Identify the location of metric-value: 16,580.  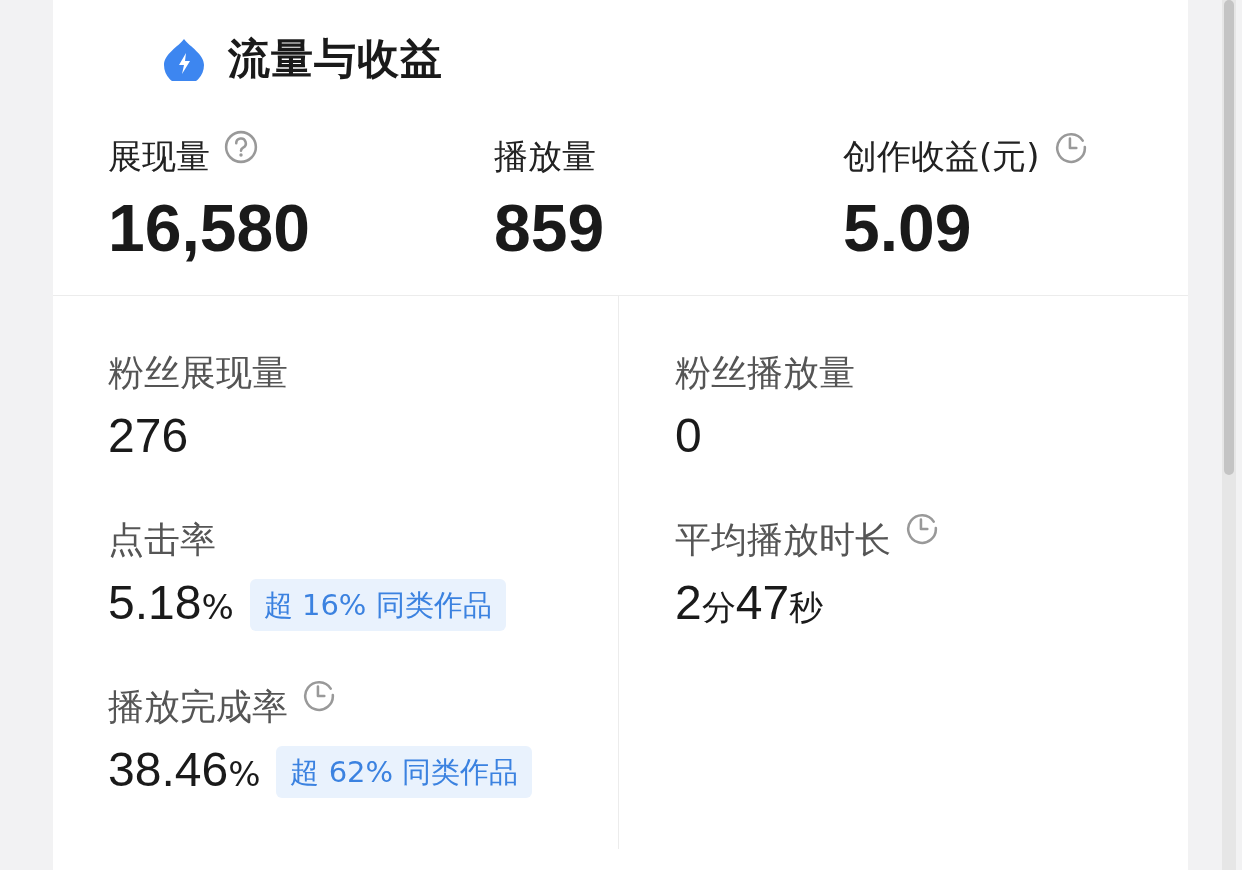
(209, 228).